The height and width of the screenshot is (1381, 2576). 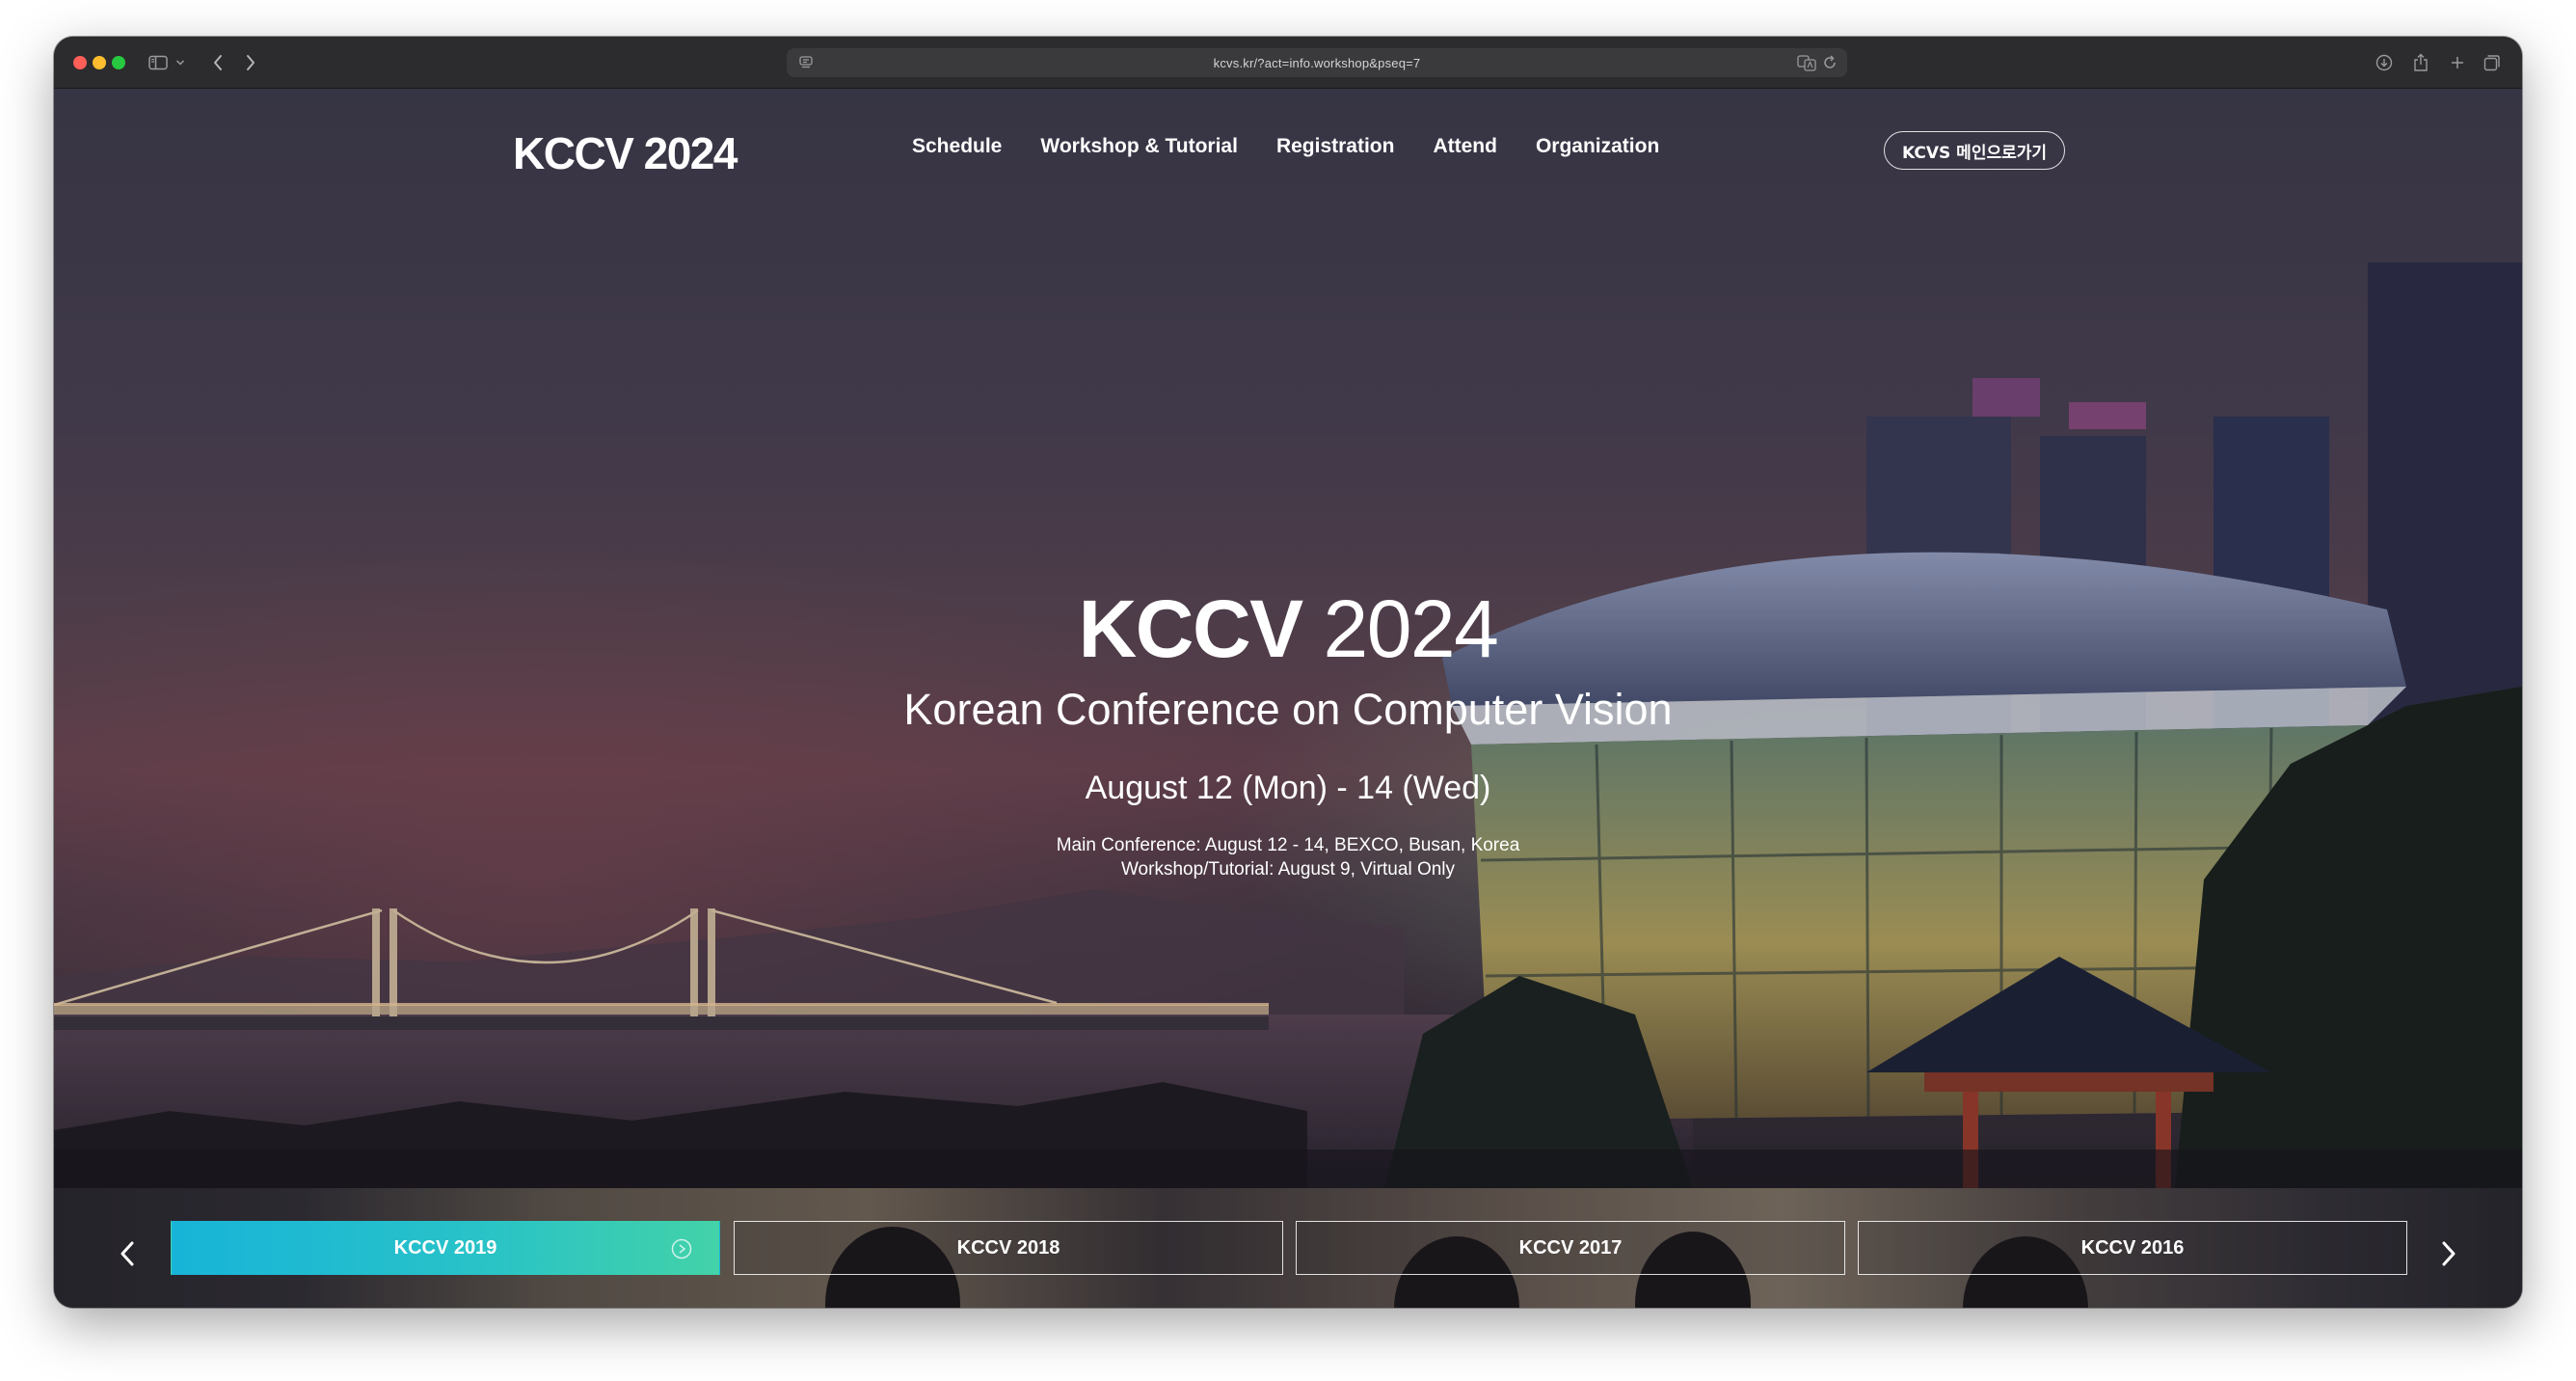 What do you see at coordinates (2493, 62) in the screenshot?
I see `tab-overview-icon` at bounding box center [2493, 62].